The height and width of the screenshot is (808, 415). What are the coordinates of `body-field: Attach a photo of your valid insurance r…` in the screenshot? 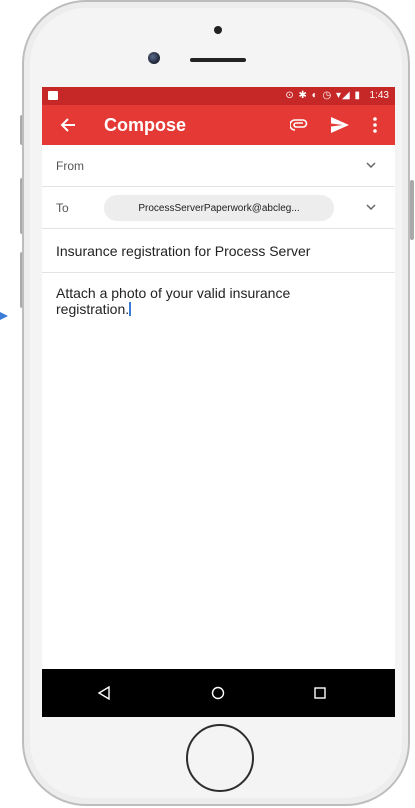 It's located at (211, 301).